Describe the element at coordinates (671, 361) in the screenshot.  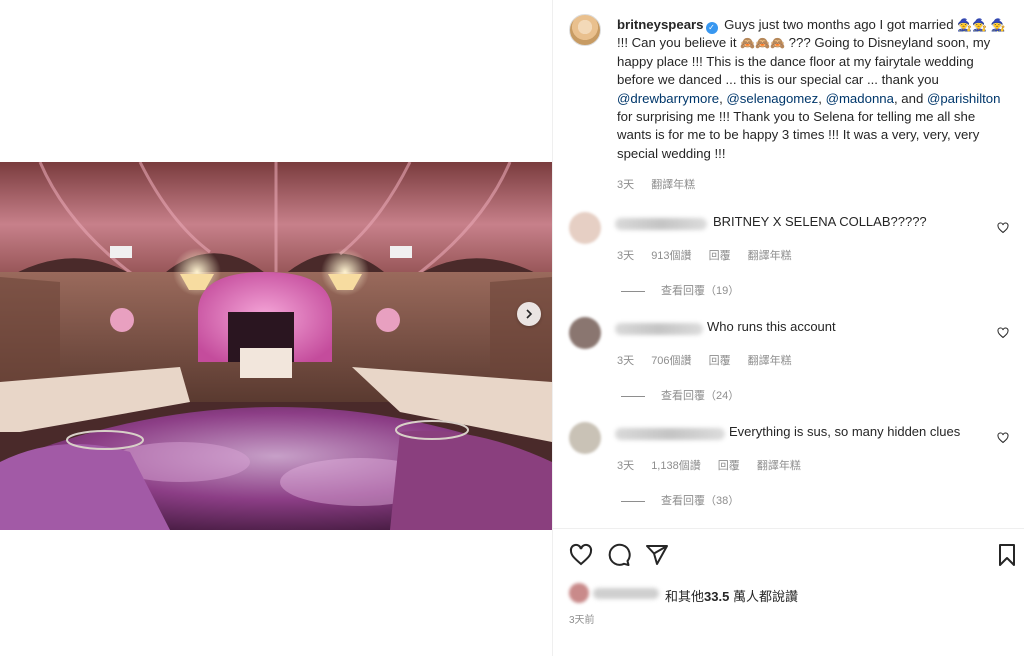
I see `comment-likes: 706個讚` at that location.